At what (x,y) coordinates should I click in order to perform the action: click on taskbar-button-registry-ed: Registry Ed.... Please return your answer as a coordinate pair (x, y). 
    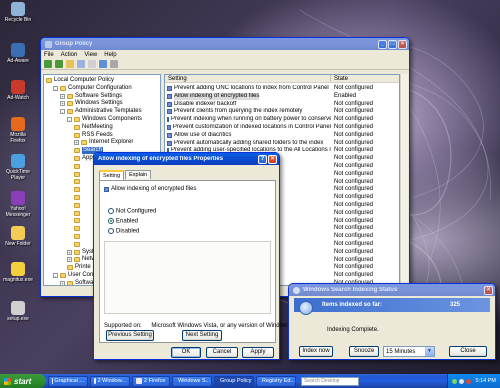
    Looking at the image, I should click on (276, 381).